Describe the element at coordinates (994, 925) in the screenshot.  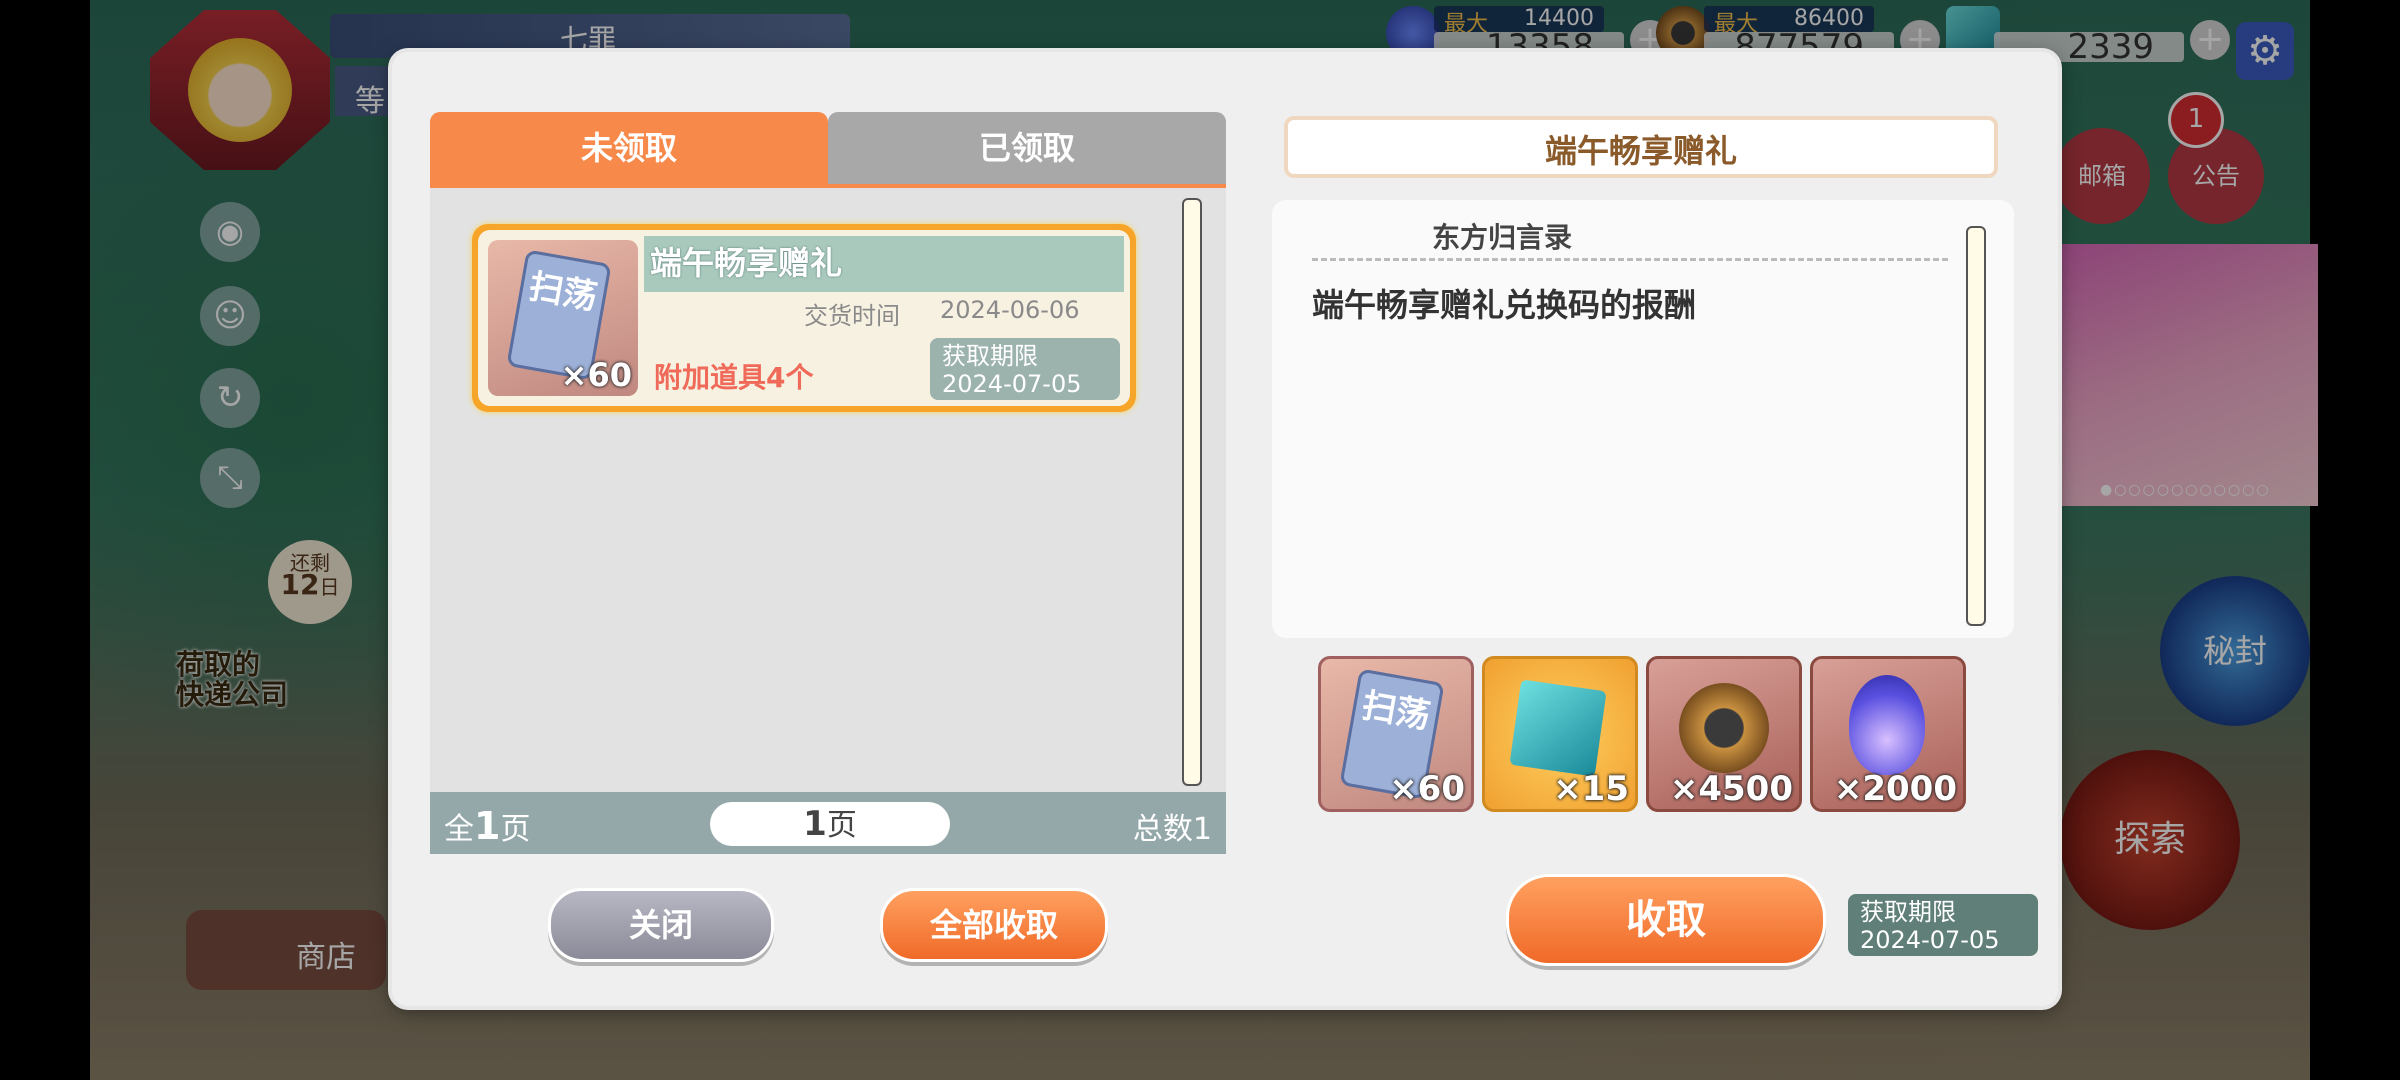
I see `claim-all-button: 全部收取` at that location.